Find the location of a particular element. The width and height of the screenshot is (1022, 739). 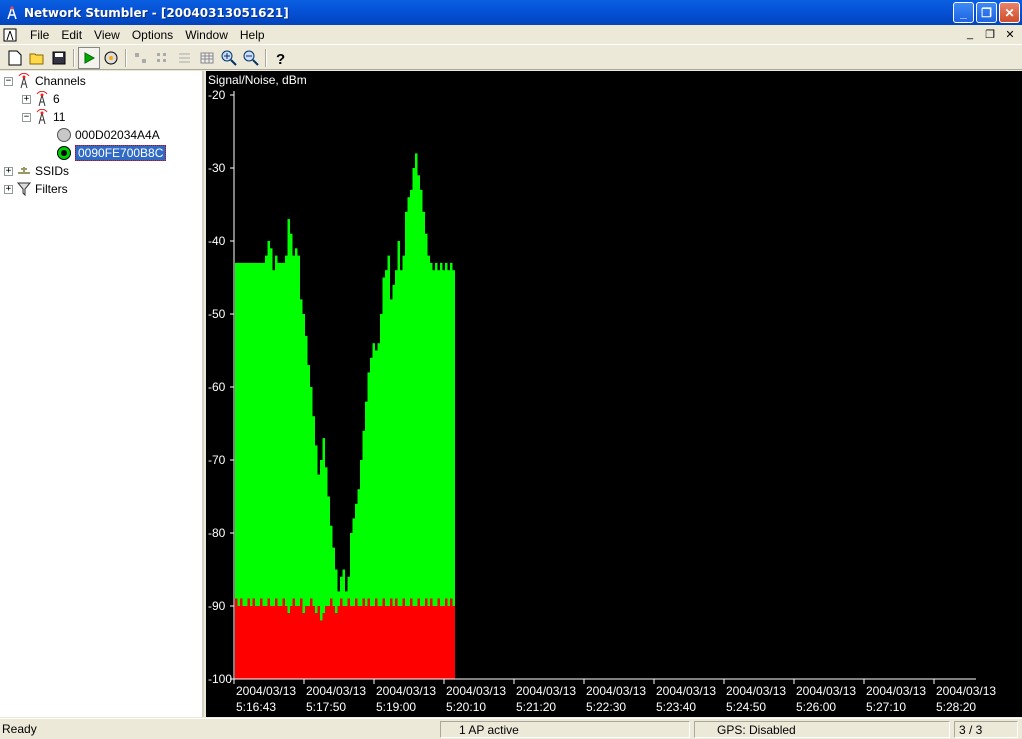

grid-icon is located at coordinates (207, 58).